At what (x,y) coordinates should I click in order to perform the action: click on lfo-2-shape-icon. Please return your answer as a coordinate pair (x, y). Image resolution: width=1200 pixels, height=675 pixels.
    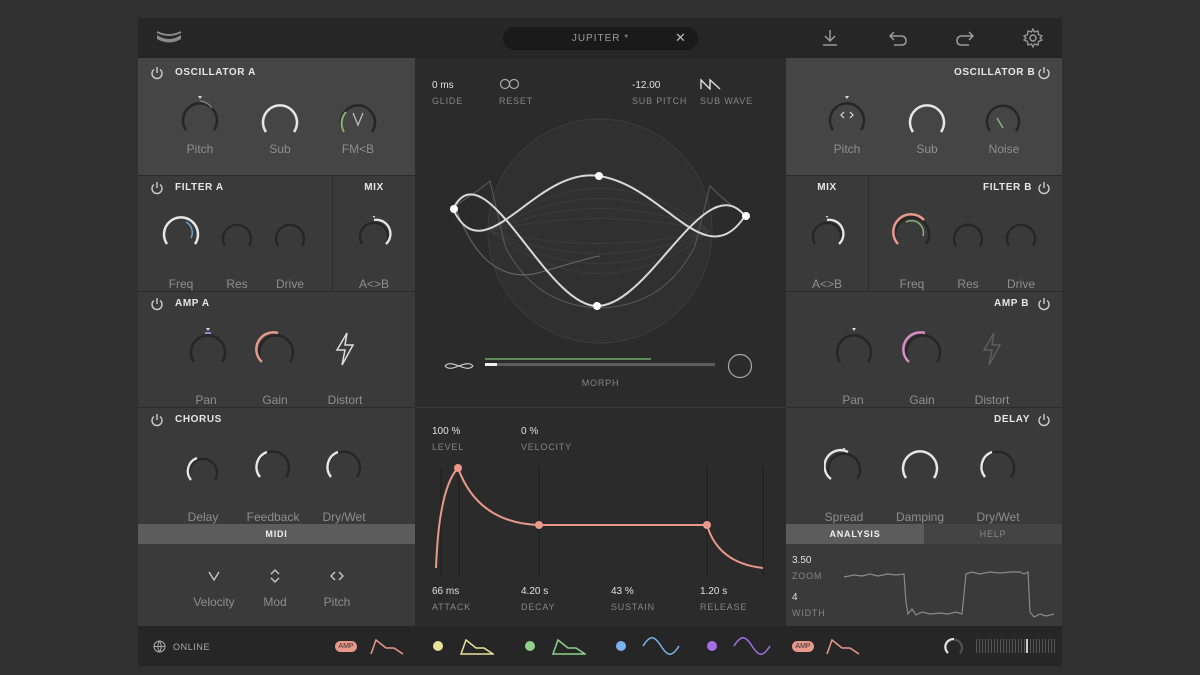
    Looking at the image, I should click on (569, 646).